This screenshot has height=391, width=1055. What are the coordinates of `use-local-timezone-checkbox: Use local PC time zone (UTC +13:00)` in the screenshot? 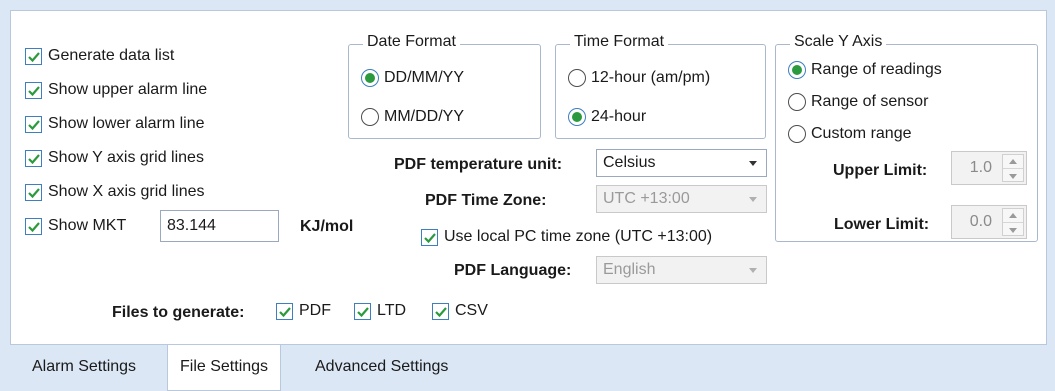 It's located at (566, 237).